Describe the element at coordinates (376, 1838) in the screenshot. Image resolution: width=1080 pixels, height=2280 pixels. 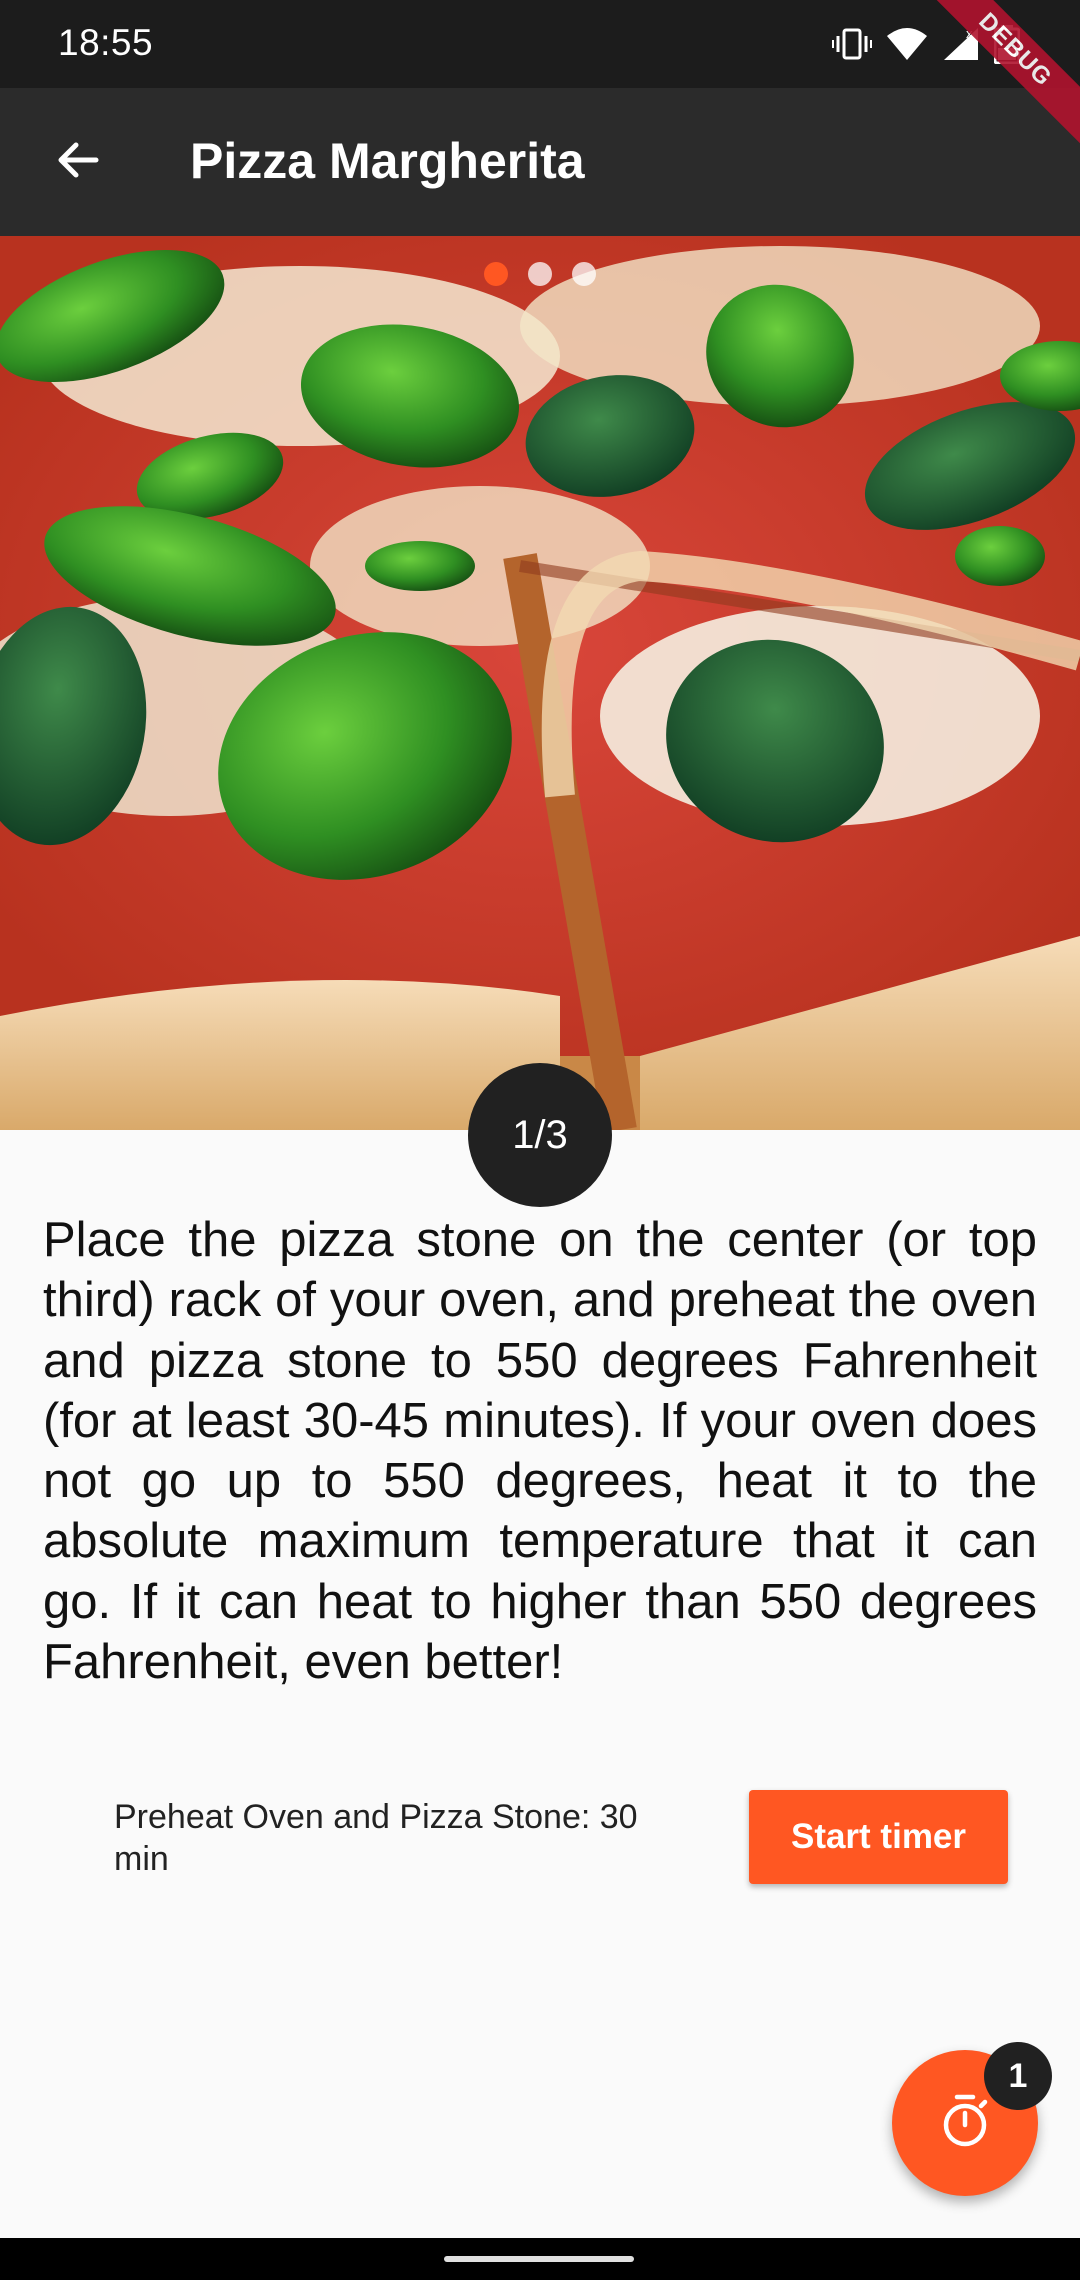
I see `timer-label: Preheat Oven and Pizza Stone: 30 min` at that location.